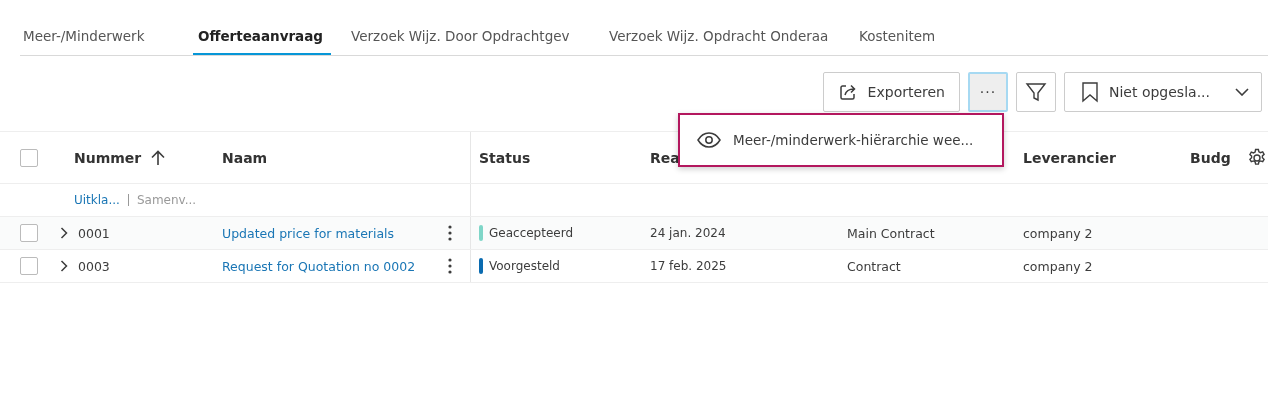 The width and height of the screenshot is (1268, 400). I want to click on eye-icon, so click(709, 140).